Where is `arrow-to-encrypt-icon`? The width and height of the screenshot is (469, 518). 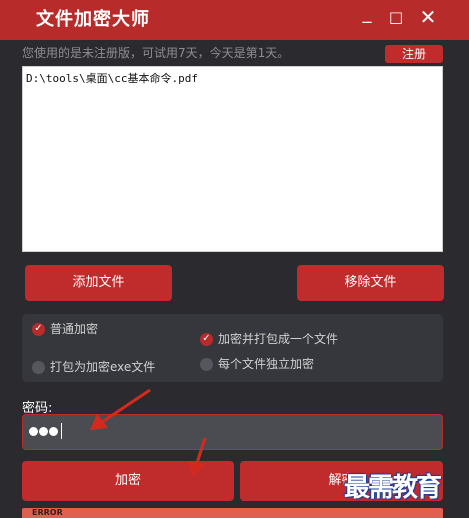 arrow-to-encrypt-icon is located at coordinates (198, 456).